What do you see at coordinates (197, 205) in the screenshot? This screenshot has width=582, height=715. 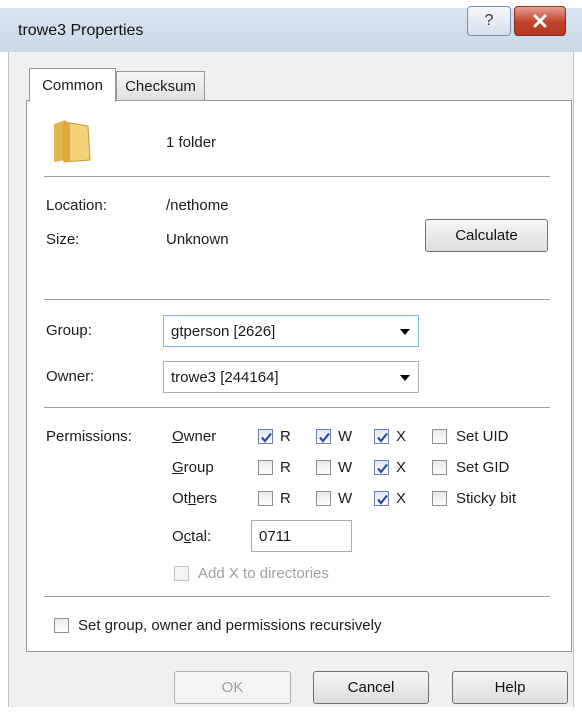 I see `location-value: /nethome` at bounding box center [197, 205].